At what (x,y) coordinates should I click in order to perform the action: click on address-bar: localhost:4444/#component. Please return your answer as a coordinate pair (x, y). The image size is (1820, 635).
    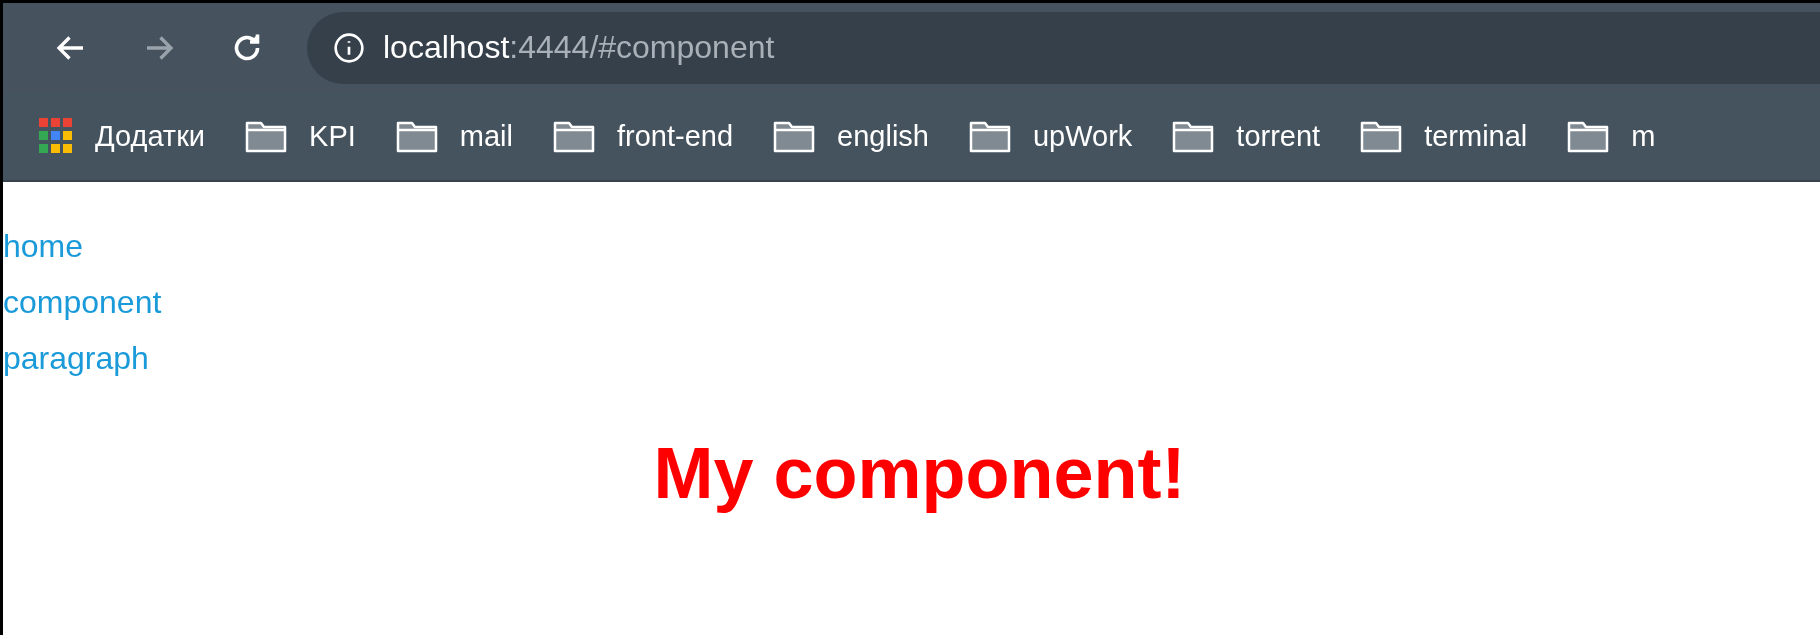
    Looking at the image, I should click on (1063, 47).